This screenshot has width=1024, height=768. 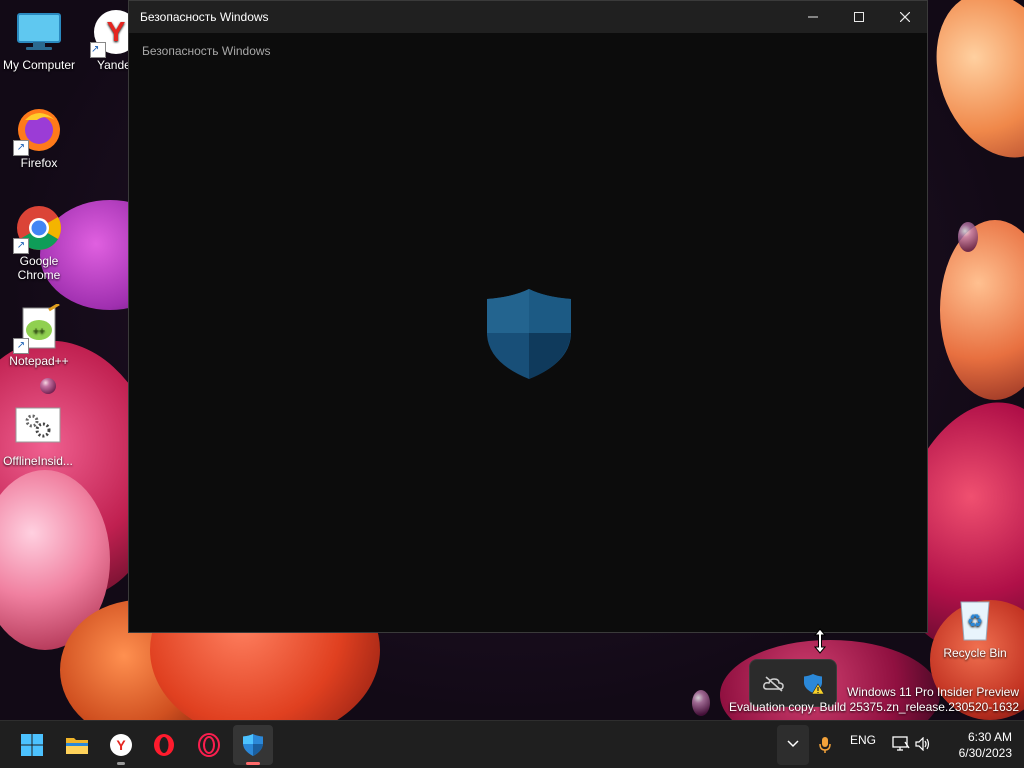 I want to click on yandex-browser-icon: Y ↗, so click(x=109, y=33).